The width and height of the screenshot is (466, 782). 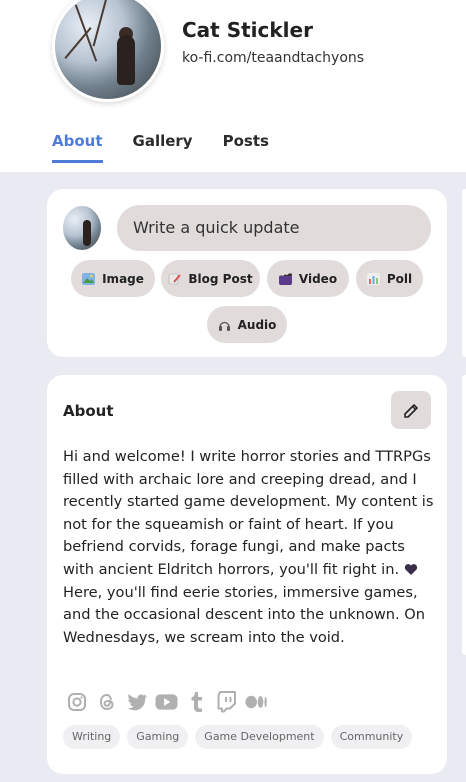 What do you see at coordinates (373, 278) in the screenshot?
I see `poll-icon` at bounding box center [373, 278].